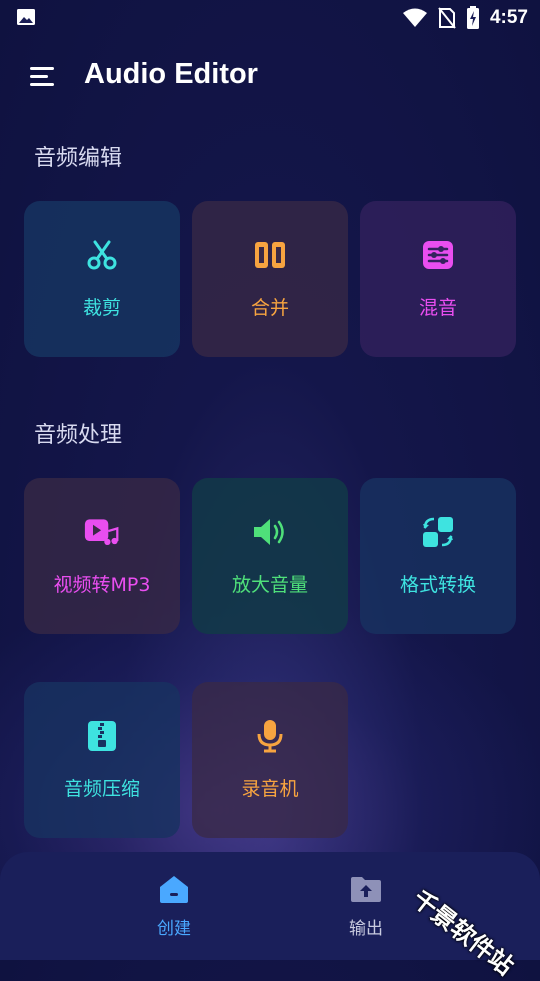 This screenshot has height=981, width=540. I want to click on wifi-icon, so click(414, 17).